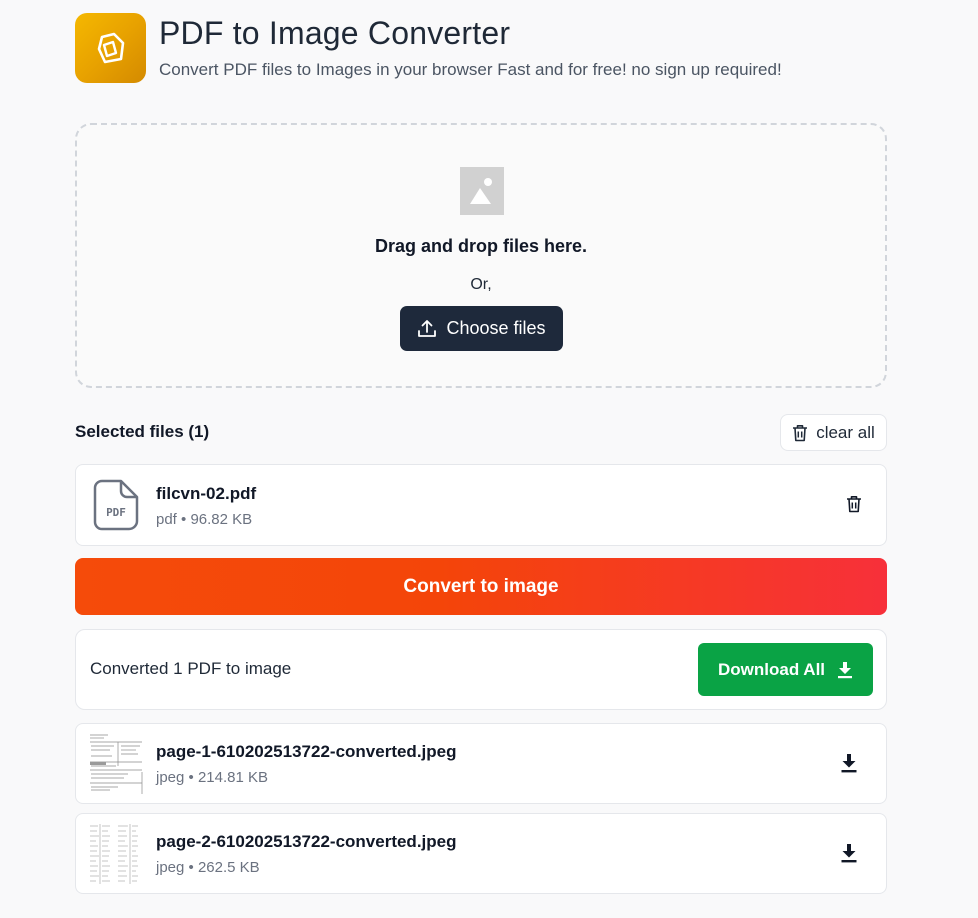 Image resolution: width=978 pixels, height=918 pixels. I want to click on trash-icon, so click(800, 432).